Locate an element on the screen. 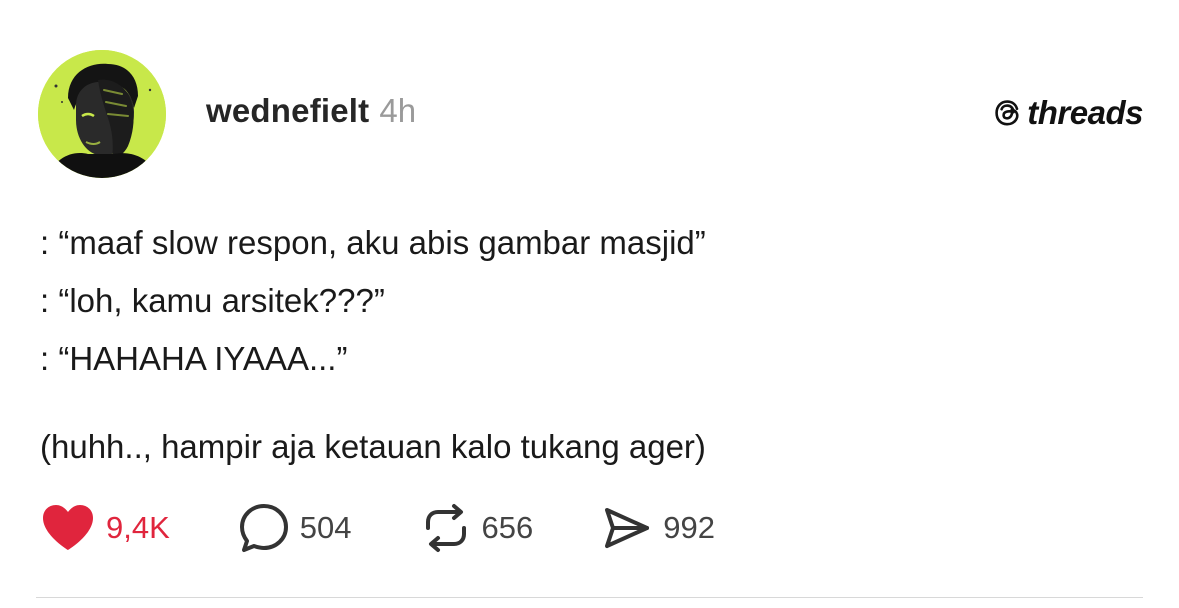 The width and height of the screenshot is (1179, 608). avatar is located at coordinates (102, 114).